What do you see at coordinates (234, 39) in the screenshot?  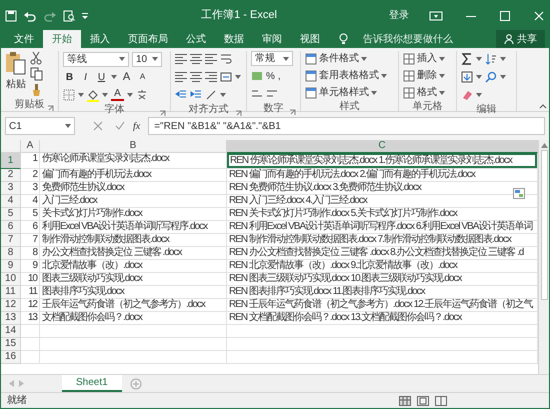 I see `ribbon-tab: 数据` at bounding box center [234, 39].